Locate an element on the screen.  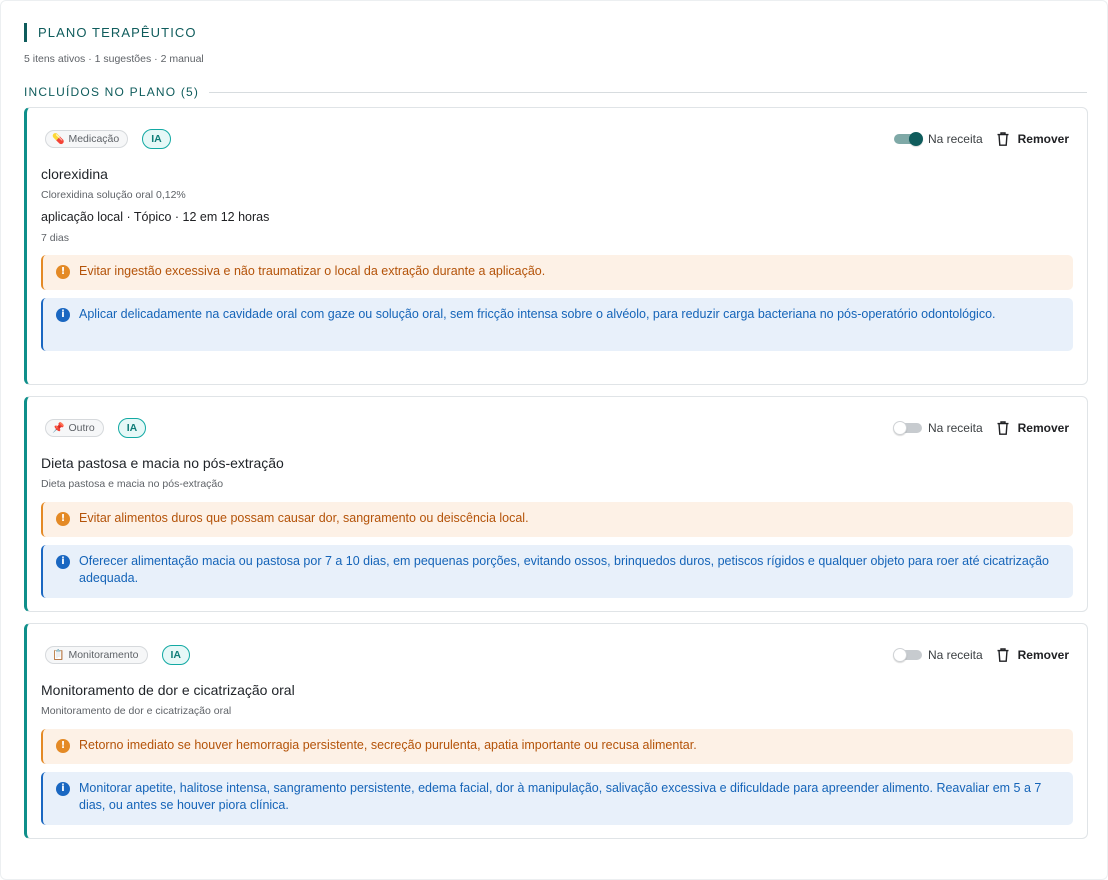
item-subtitle: Clorexidina solução oral 0,12% is located at coordinates (113, 195).